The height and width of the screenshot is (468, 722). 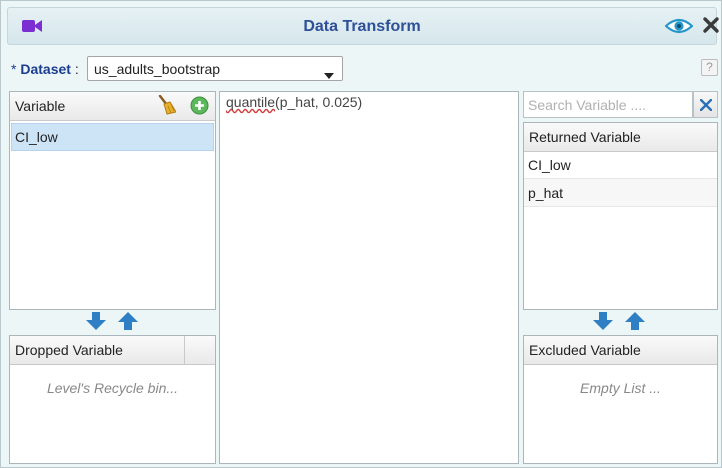 What do you see at coordinates (36, 137) in the screenshot?
I see `variable-item-label: CI_low` at bounding box center [36, 137].